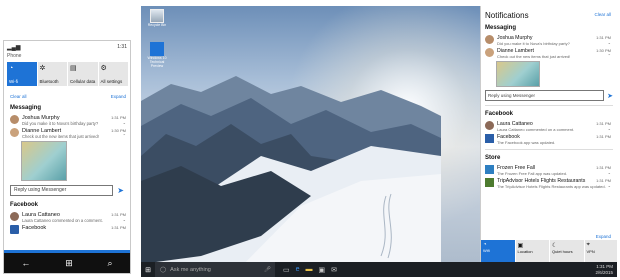  What do you see at coordinates (555, 246) in the screenshot?
I see `moon-icon: ☾` at bounding box center [555, 246].